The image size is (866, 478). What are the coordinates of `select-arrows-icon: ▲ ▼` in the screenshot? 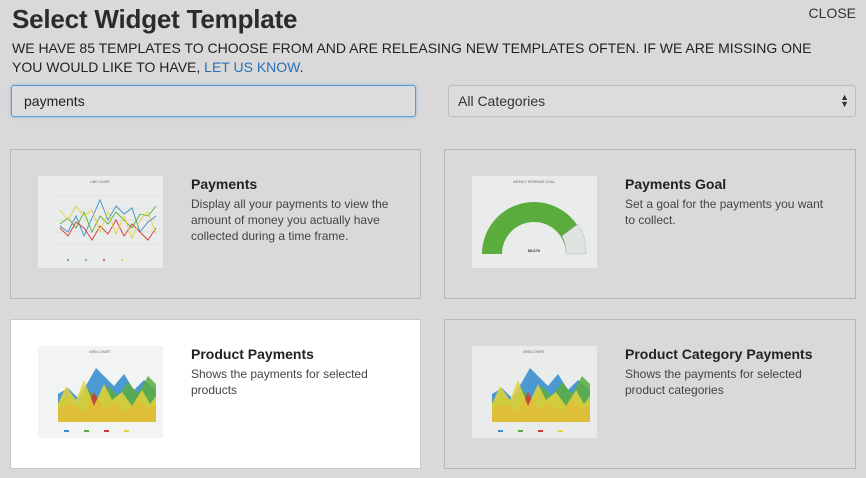 It's located at (844, 100).